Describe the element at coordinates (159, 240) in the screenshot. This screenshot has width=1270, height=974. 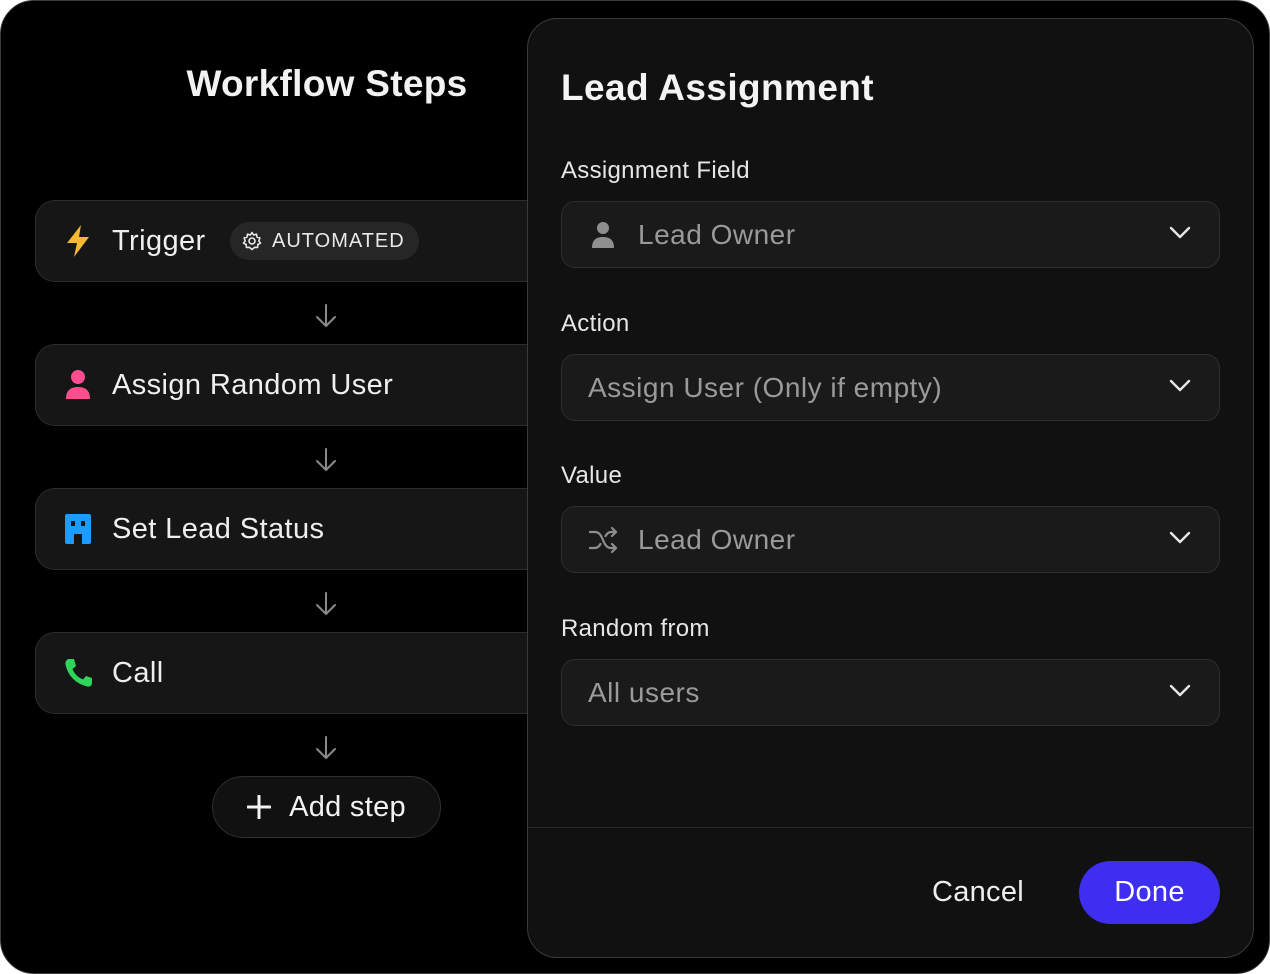
I see `step-label: Trigger` at that location.